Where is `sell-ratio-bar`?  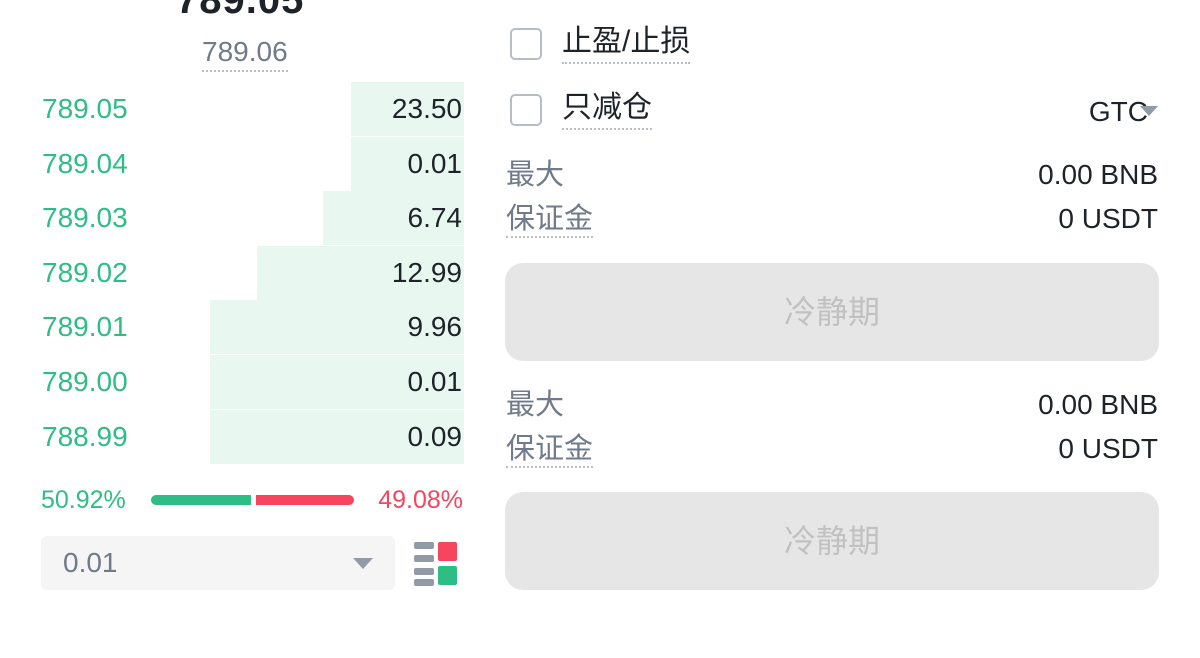 sell-ratio-bar is located at coordinates (305, 500).